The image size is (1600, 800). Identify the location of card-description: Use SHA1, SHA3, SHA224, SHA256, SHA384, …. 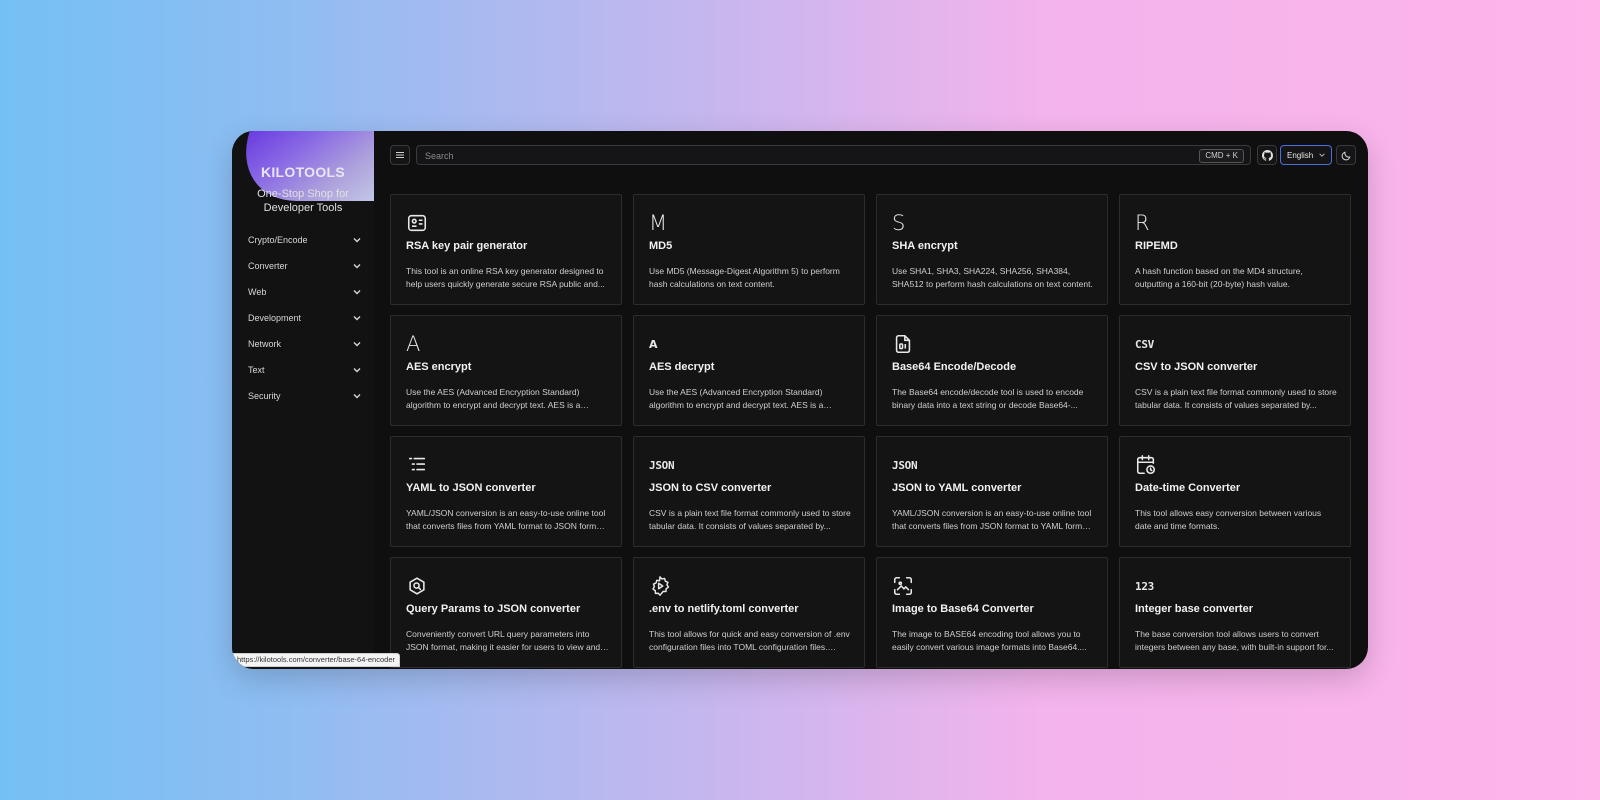
(992, 277).